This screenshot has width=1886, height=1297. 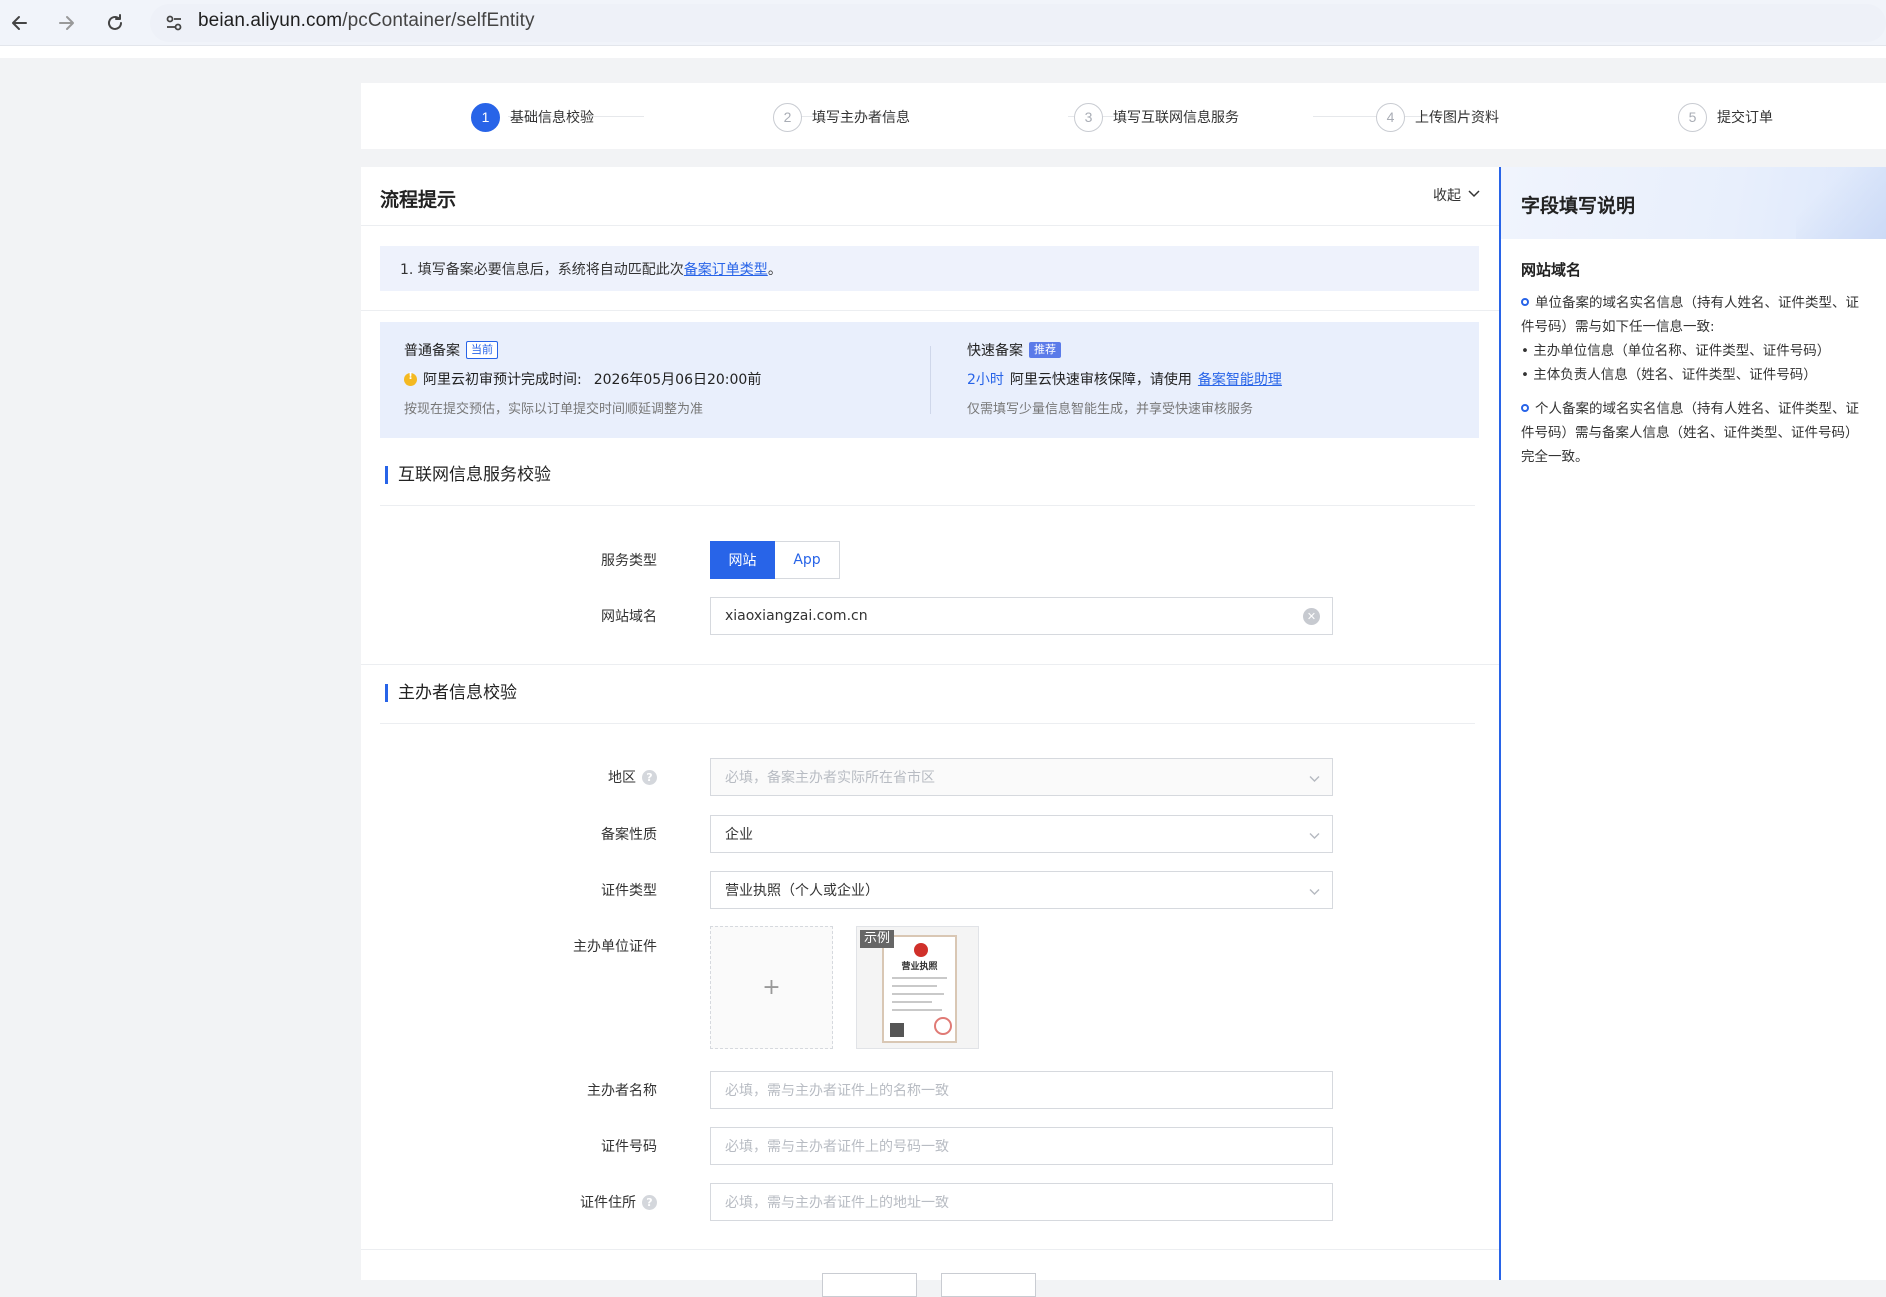 I want to click on step-number: 2, so click(x=787, y=117).